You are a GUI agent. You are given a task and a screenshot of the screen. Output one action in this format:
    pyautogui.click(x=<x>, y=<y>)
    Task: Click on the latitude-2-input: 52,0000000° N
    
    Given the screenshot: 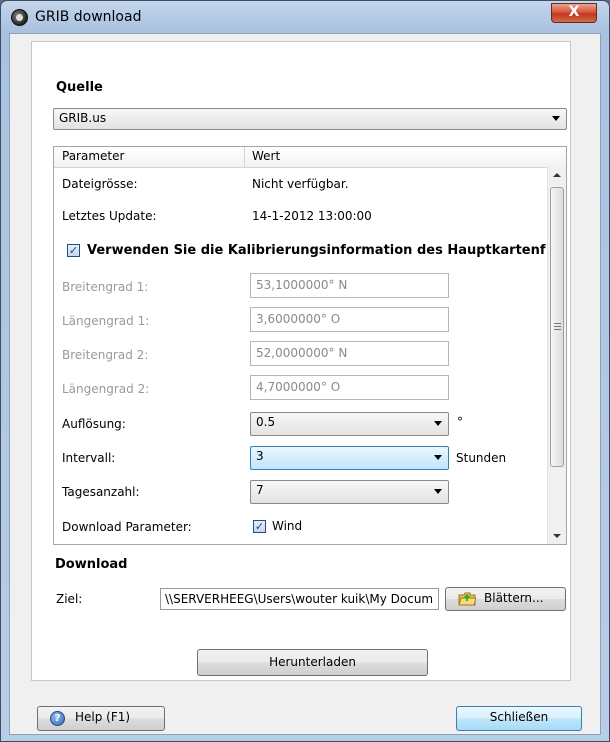 What is the action you would take?
    pyautogui.click(x=349, y=353)
    